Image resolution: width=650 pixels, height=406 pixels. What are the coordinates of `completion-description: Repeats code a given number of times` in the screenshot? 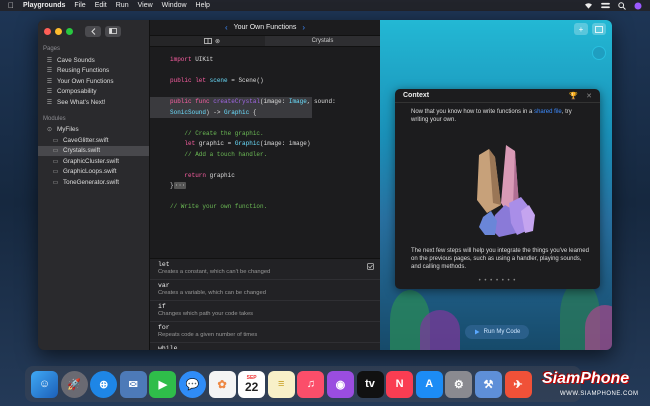 It's located at (208, 335).